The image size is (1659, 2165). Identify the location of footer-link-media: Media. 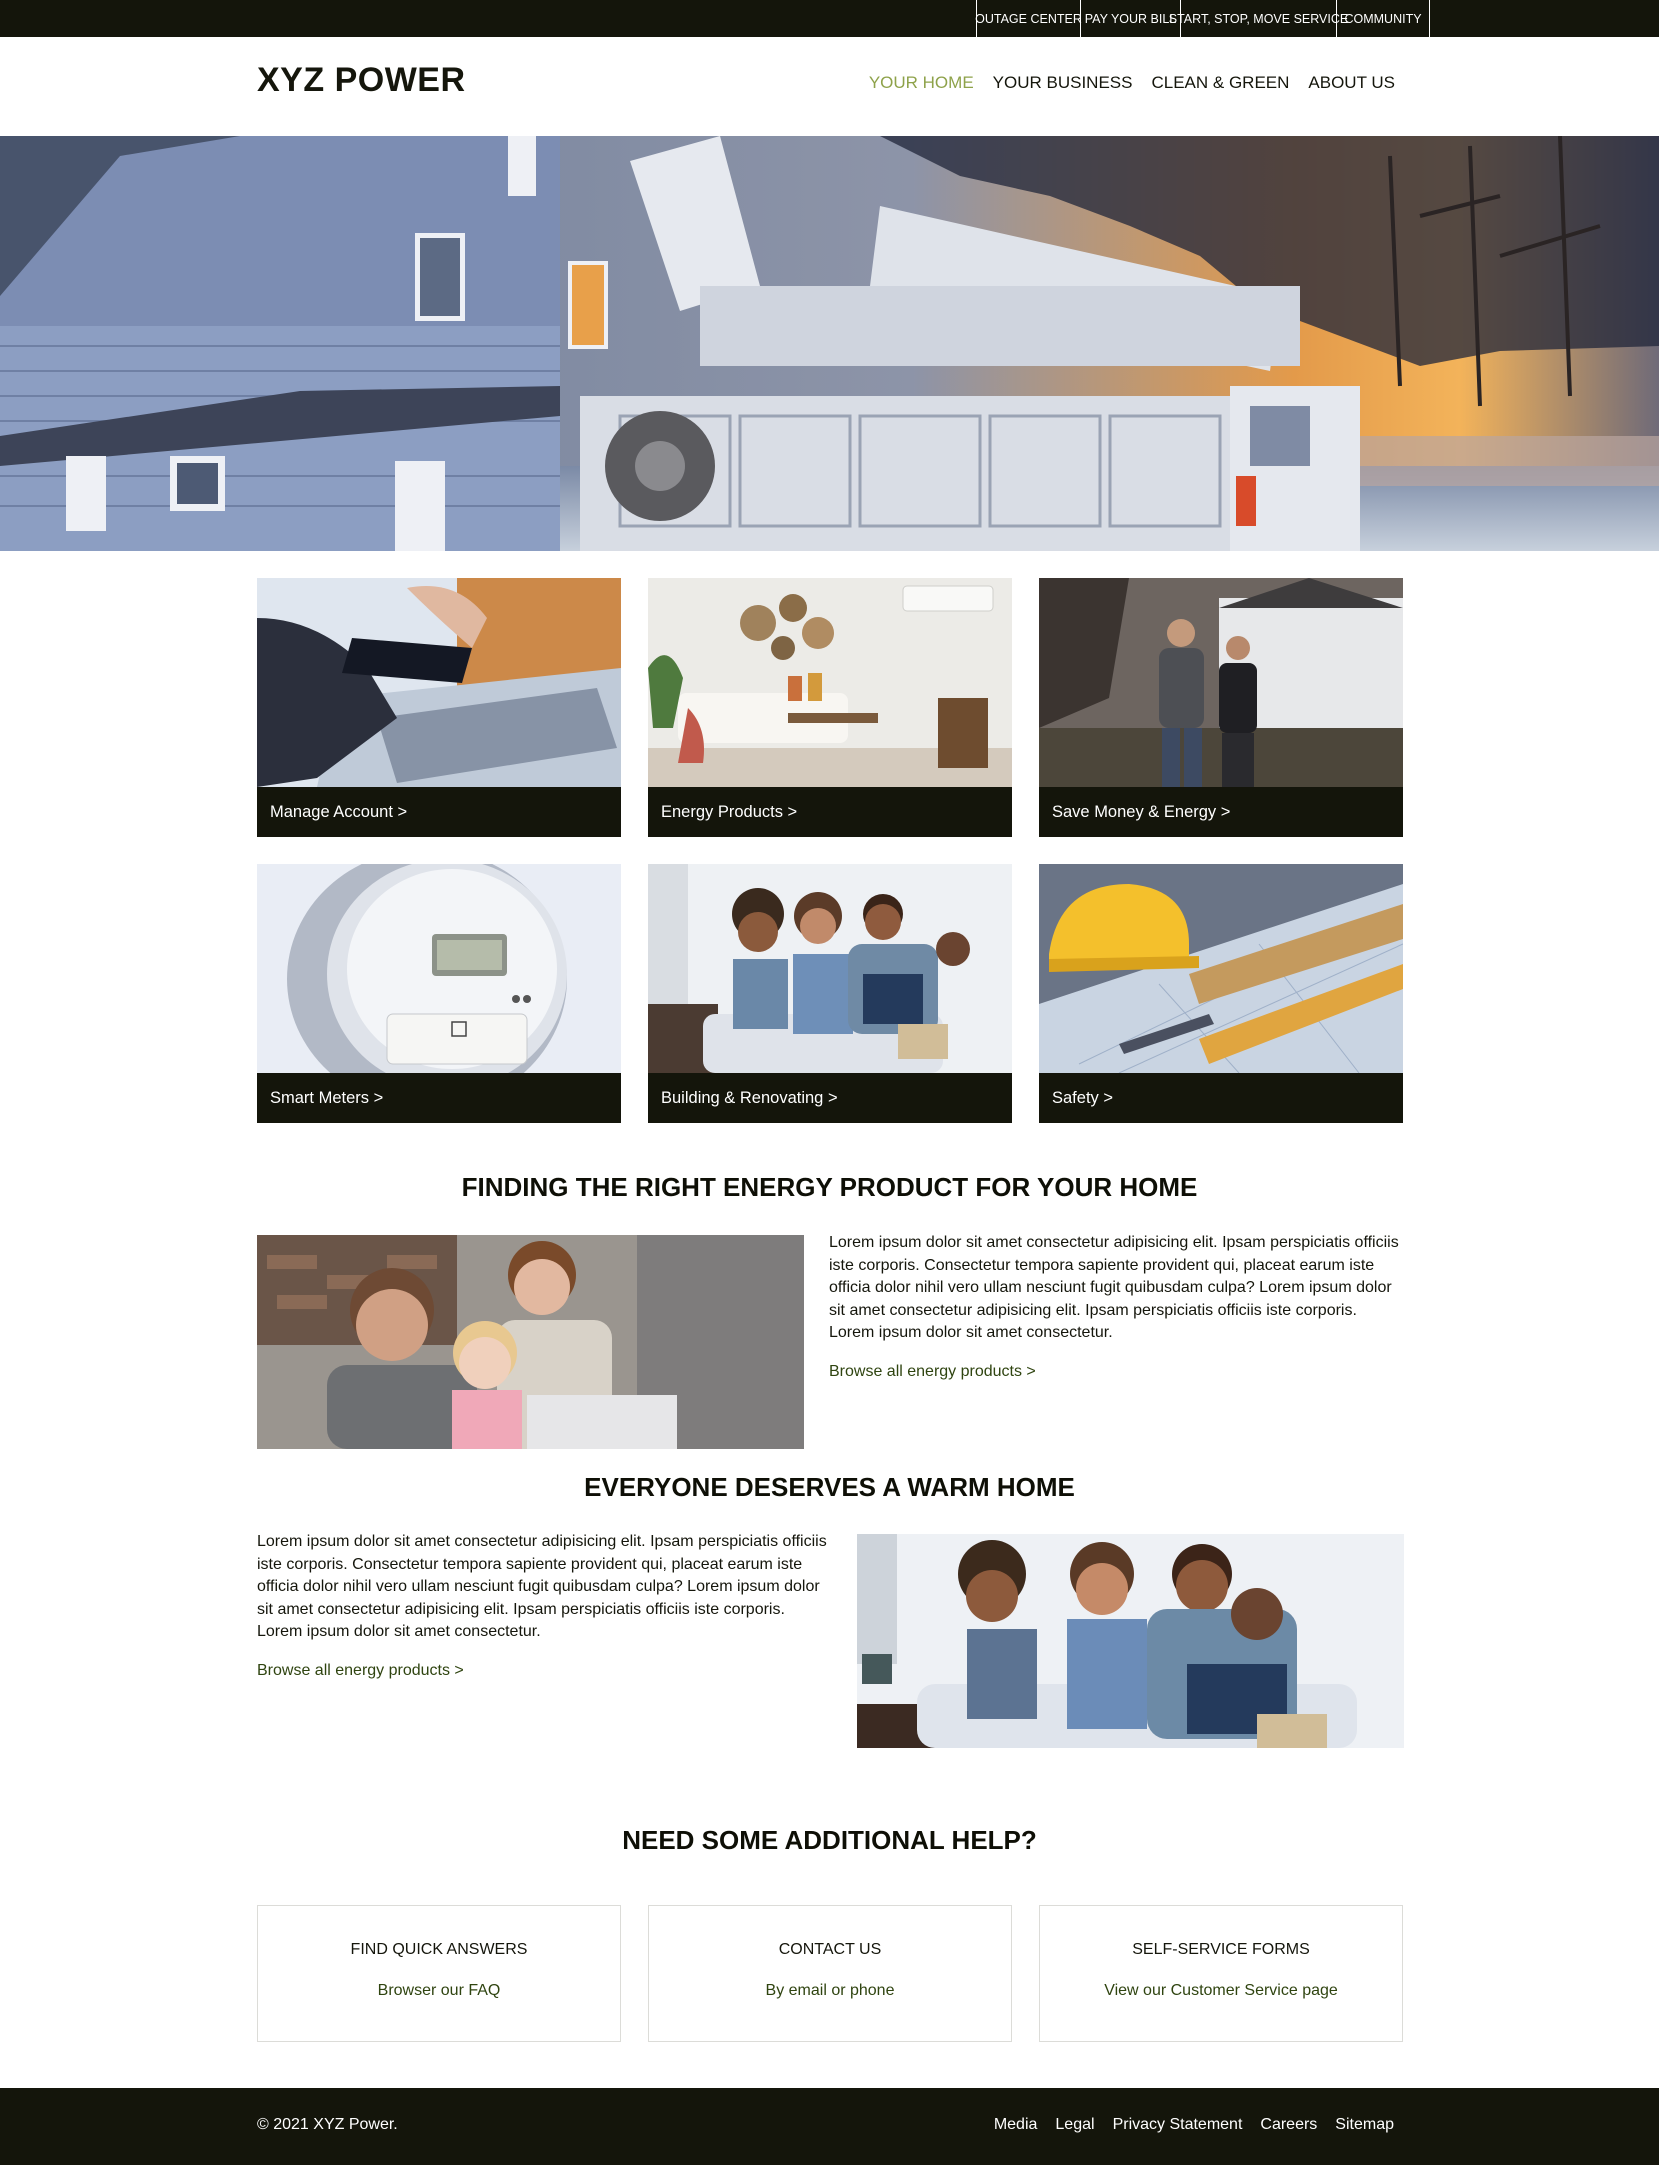
(1016, 2125).